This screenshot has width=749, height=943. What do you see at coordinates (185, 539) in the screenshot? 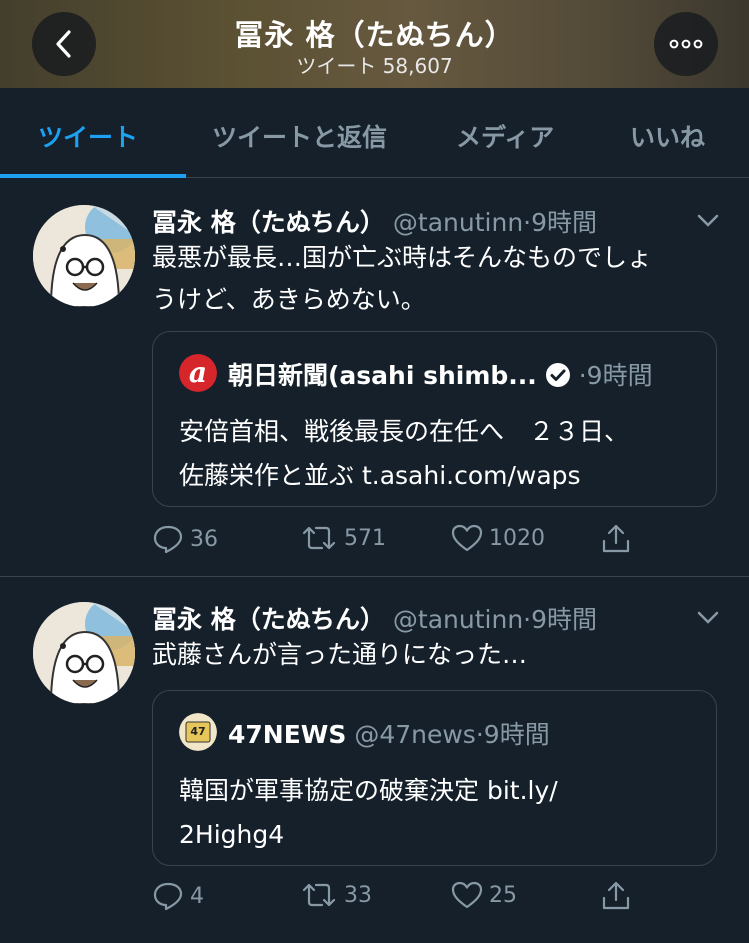
I see `reply-button: 36` at bounding box center [185, 539].